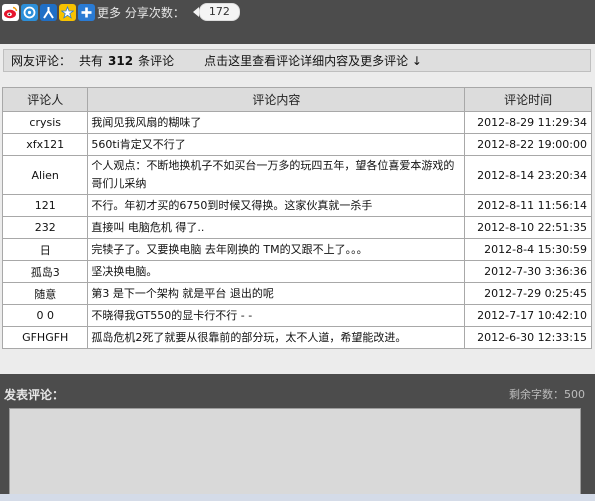  I want to click on comment-content: 第3 是下一个架构 就是平台 退出的呢, so click(276, 293).